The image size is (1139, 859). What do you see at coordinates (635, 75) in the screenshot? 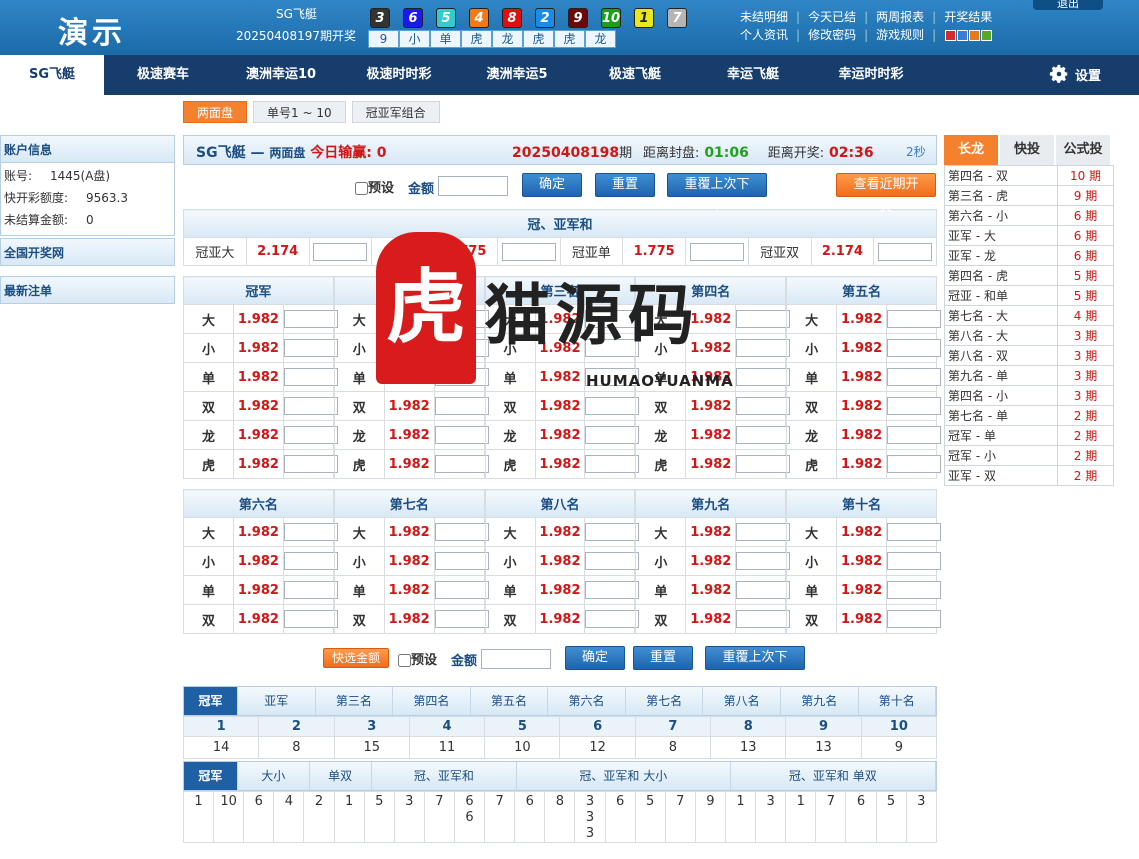
I see `nav-tab: 极速飞艇` at bounding box center [635, 75].